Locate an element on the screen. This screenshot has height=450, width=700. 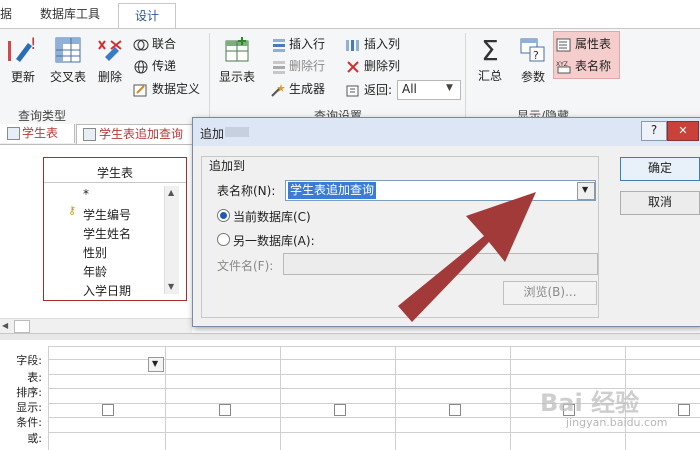
red-arrow-shape is located at coordinates (467, 257).